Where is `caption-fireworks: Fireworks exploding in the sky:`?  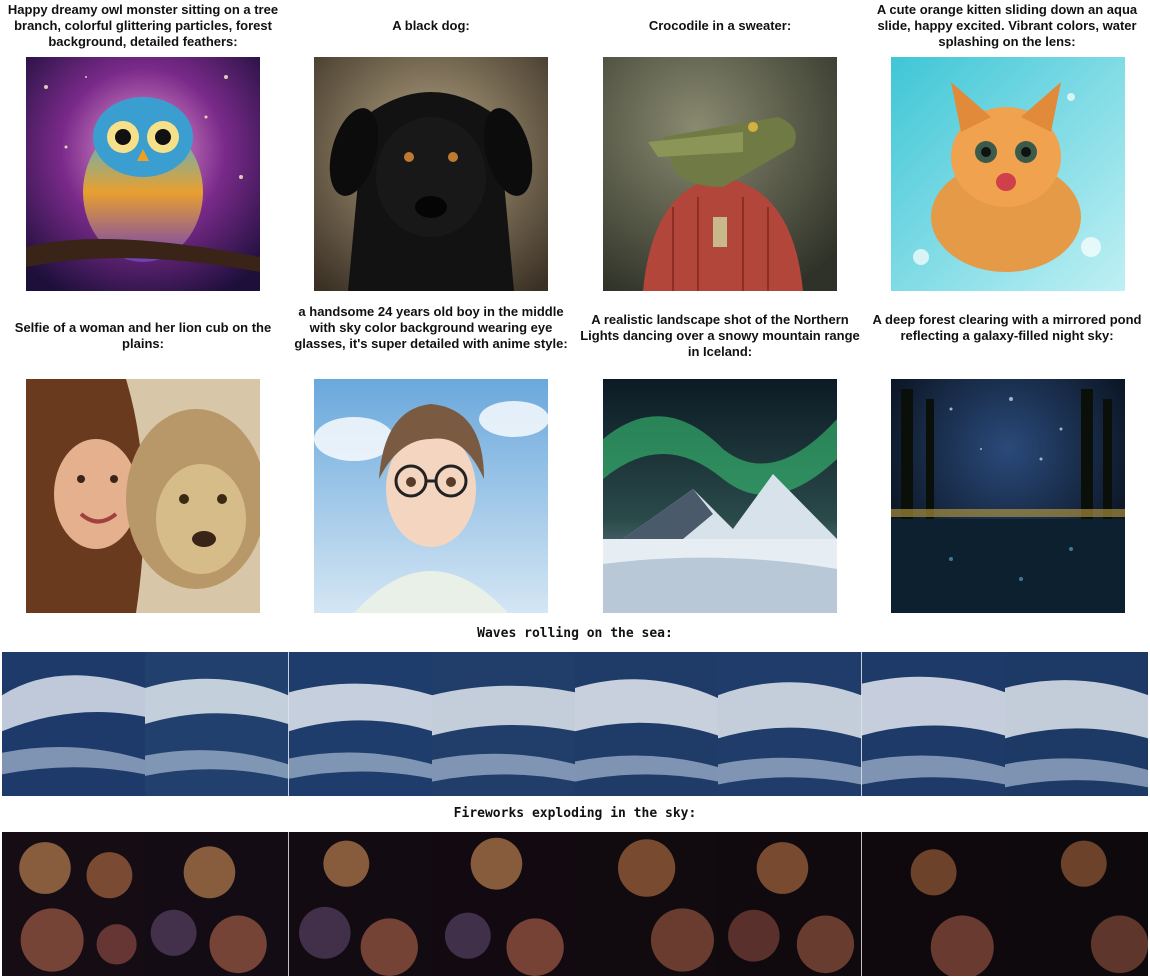 caption-fireworks: Fireworks exploding in the sky: is located at coordinates (575, 813).